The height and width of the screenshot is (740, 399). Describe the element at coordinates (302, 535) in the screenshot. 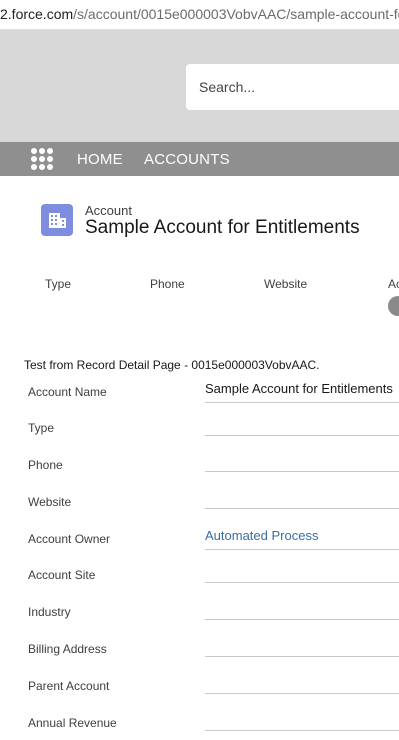

I see `account-owner-link: Automated Process` at that location.